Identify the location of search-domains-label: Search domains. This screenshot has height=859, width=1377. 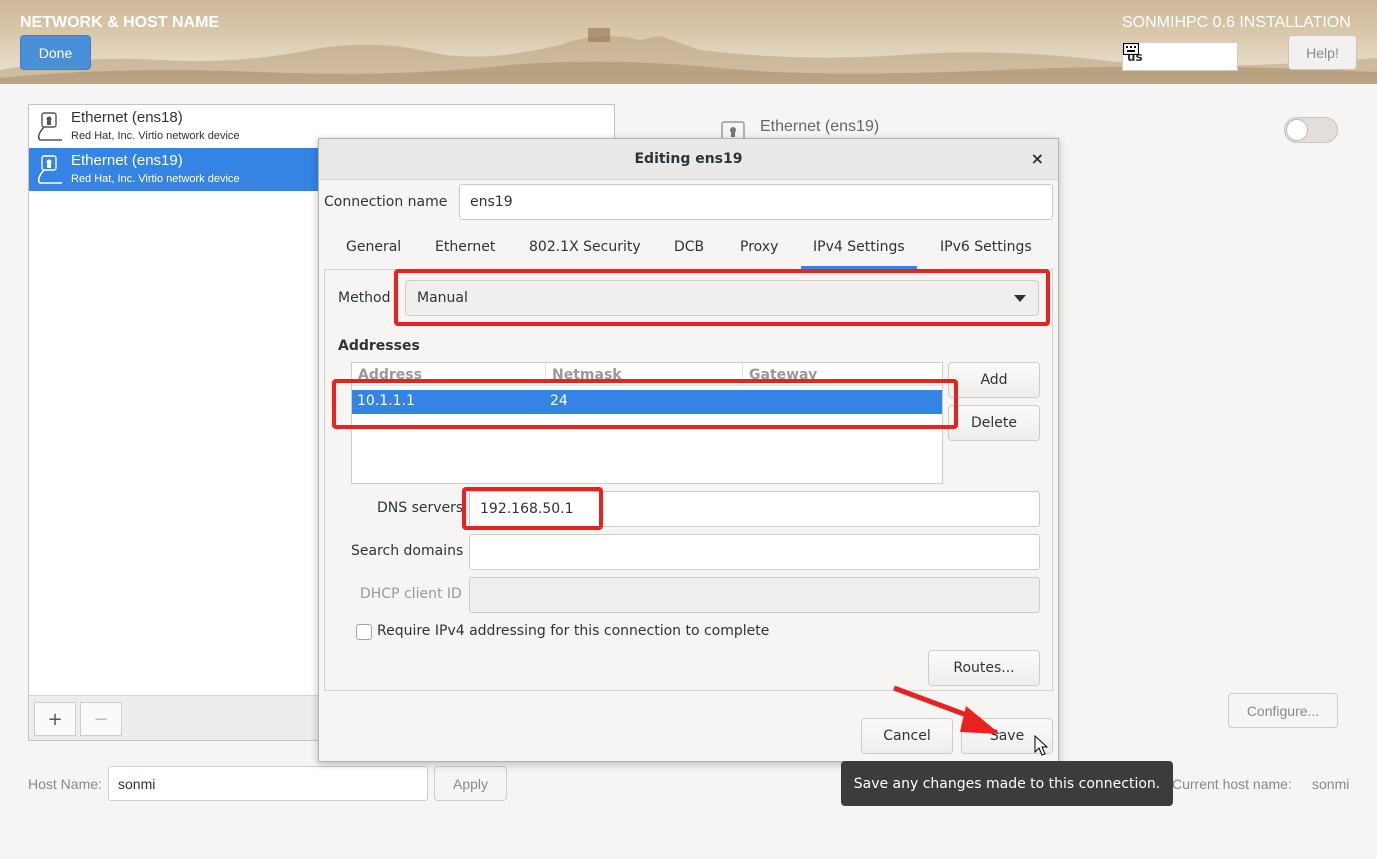
(407, 551).